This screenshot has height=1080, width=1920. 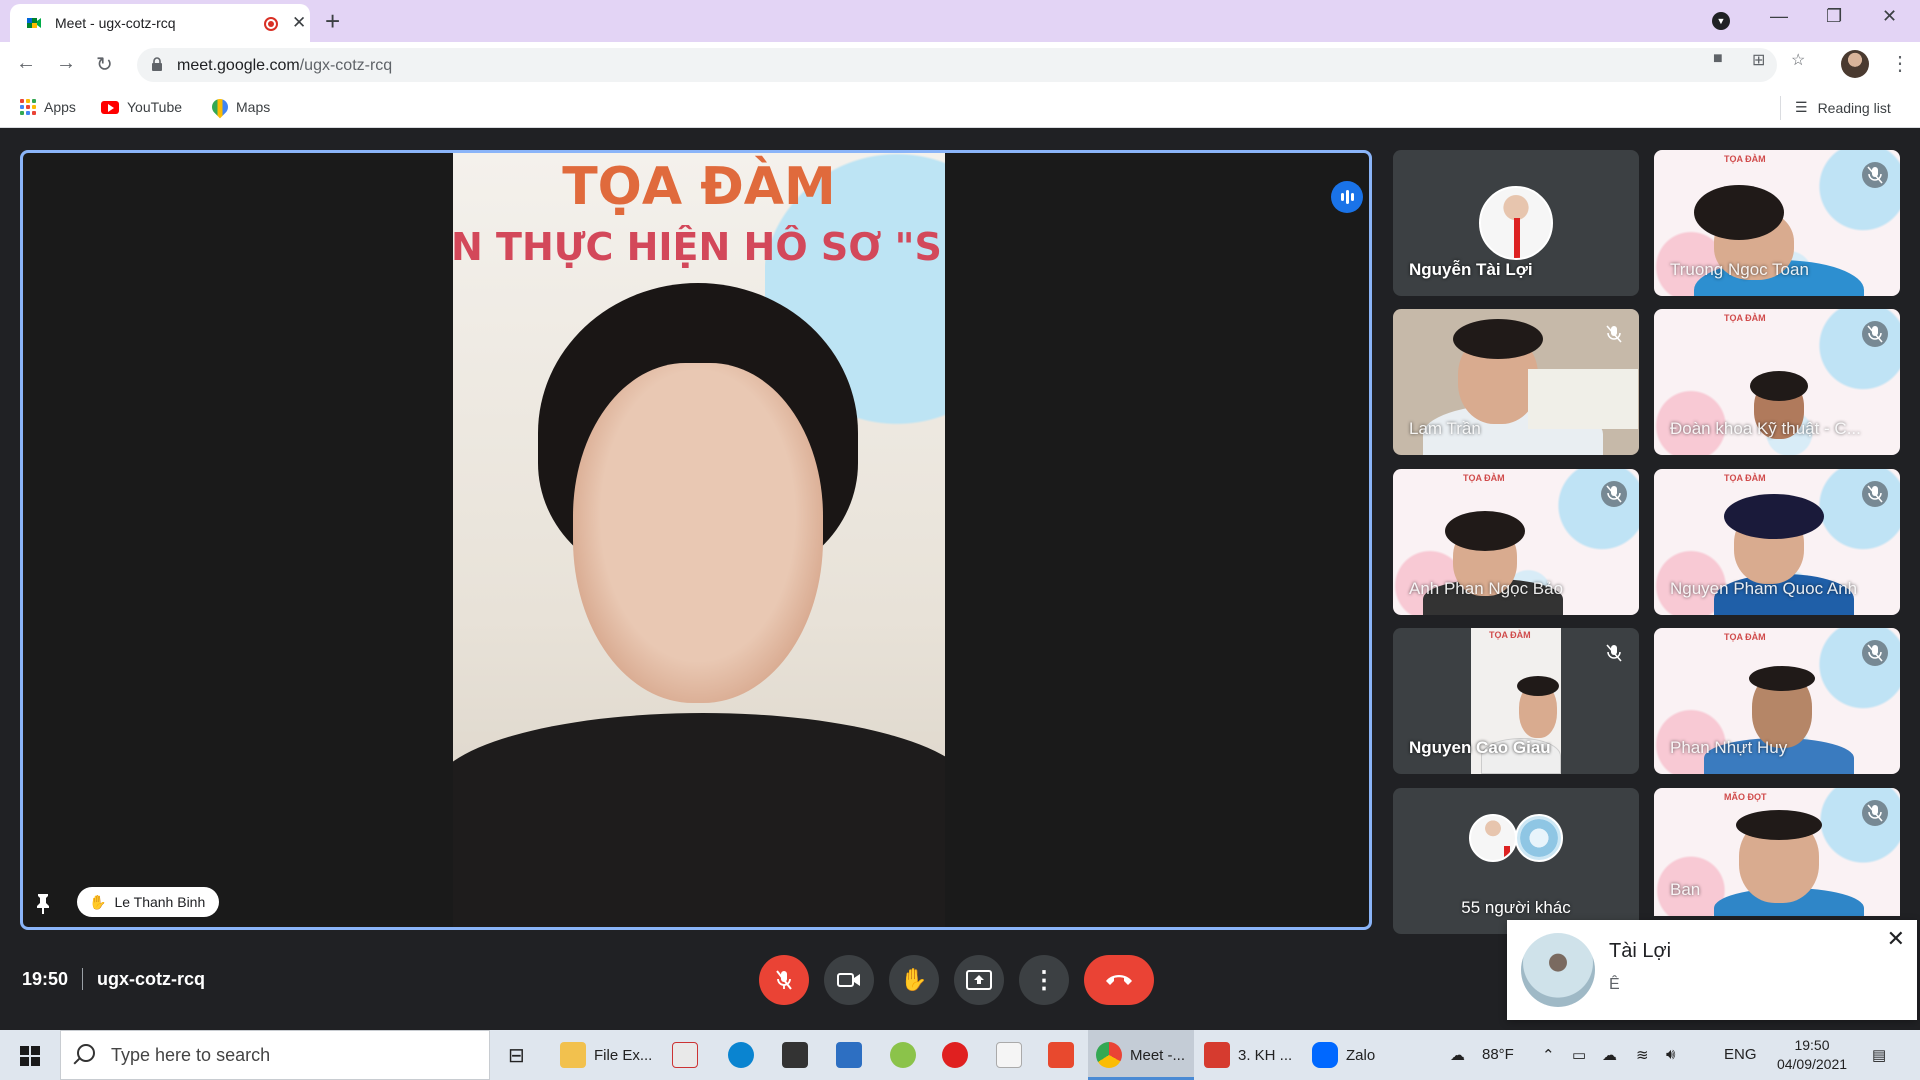 I want to click on back-arrow-icon: ←, so click(x=26, y=63).